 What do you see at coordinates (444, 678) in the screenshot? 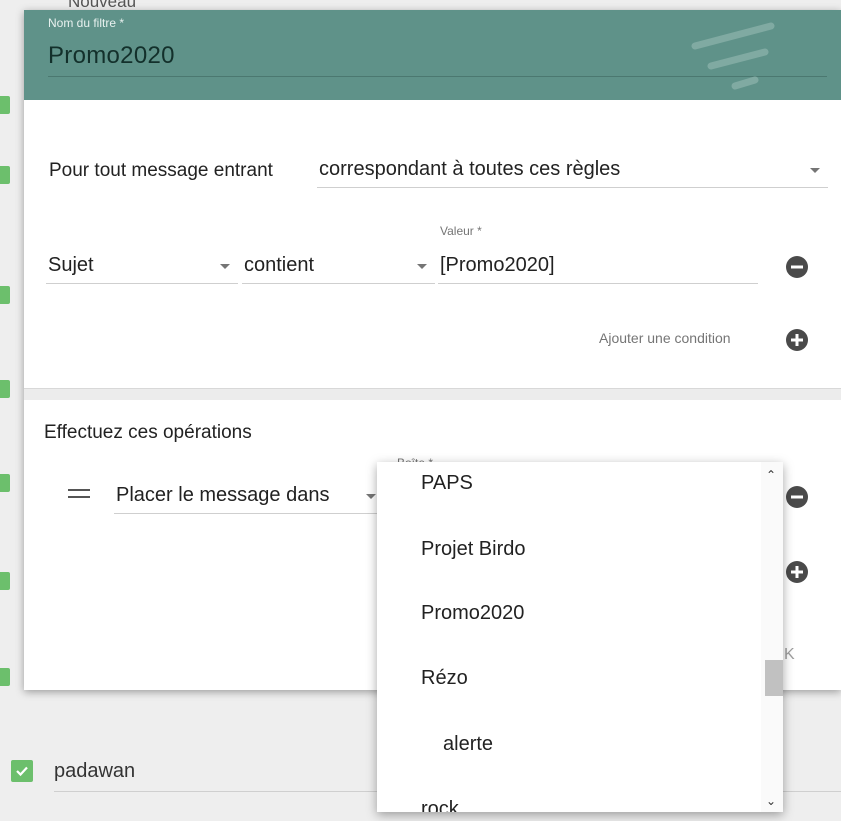
I see `dropdown-option: Rézo` at bounding box center [444, 678].